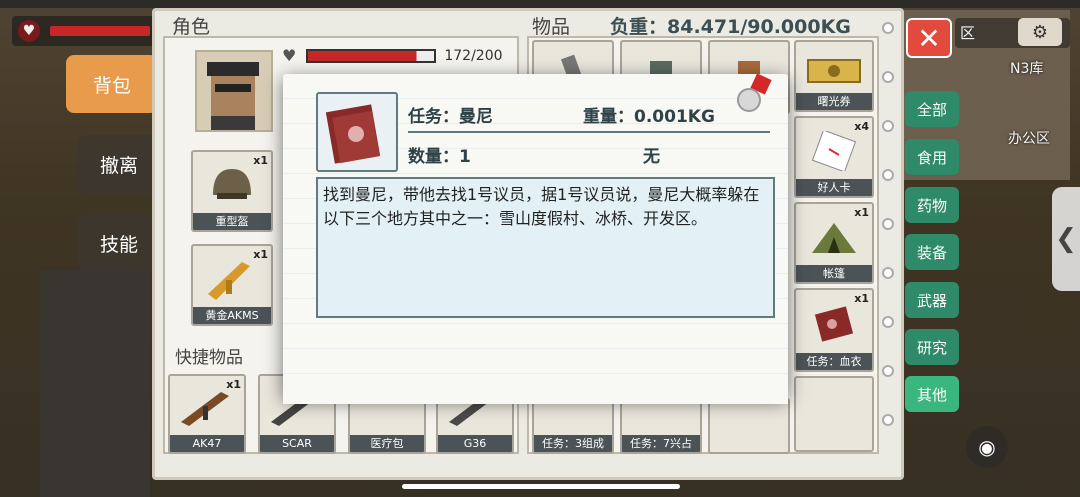  I want to click on item-name: 重型盔, so click(232, 221).